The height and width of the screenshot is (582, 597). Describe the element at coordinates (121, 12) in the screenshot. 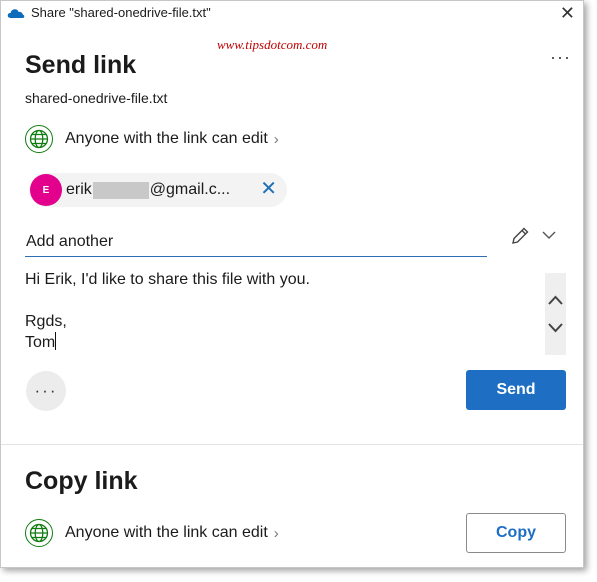

I see `window-title: Share "shared-onedrive-file.txt"` at that location.